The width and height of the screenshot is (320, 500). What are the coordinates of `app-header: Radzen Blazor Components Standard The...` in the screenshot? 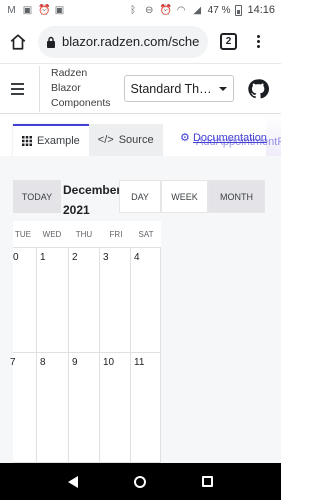 It's located at (140, 89).